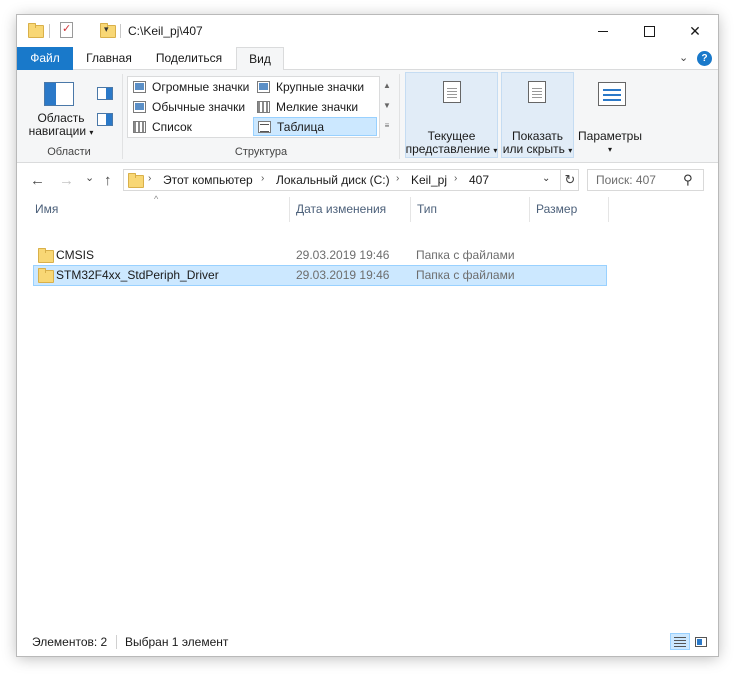 The image size is (738, 676). I want to click on layout-item-label: Список, so click(172, 127).